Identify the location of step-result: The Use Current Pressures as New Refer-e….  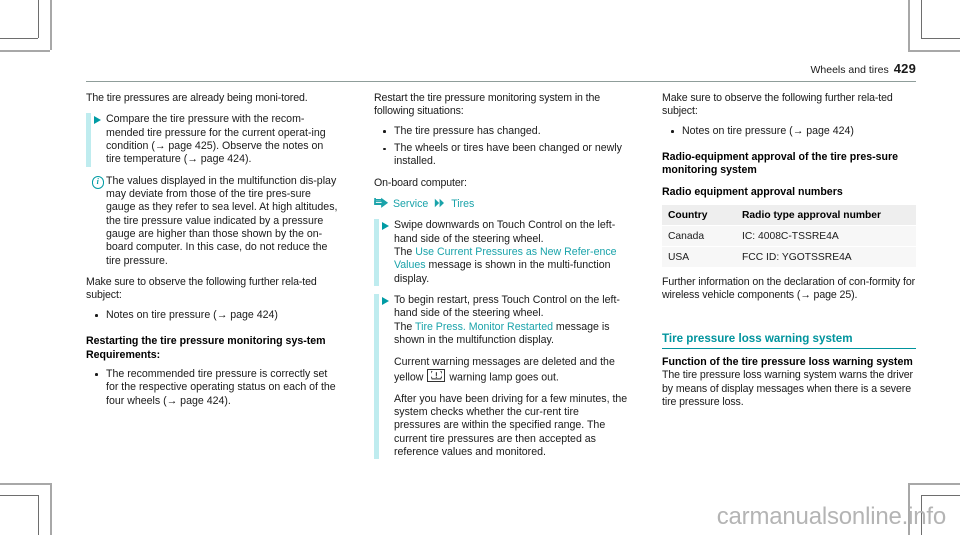
(511, 266).